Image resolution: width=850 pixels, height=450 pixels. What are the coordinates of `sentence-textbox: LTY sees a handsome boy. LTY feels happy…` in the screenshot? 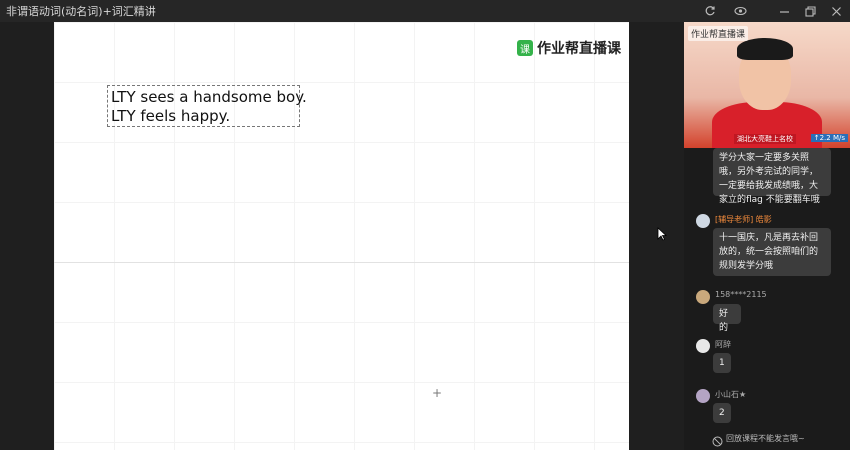 It's located at (207, 106).